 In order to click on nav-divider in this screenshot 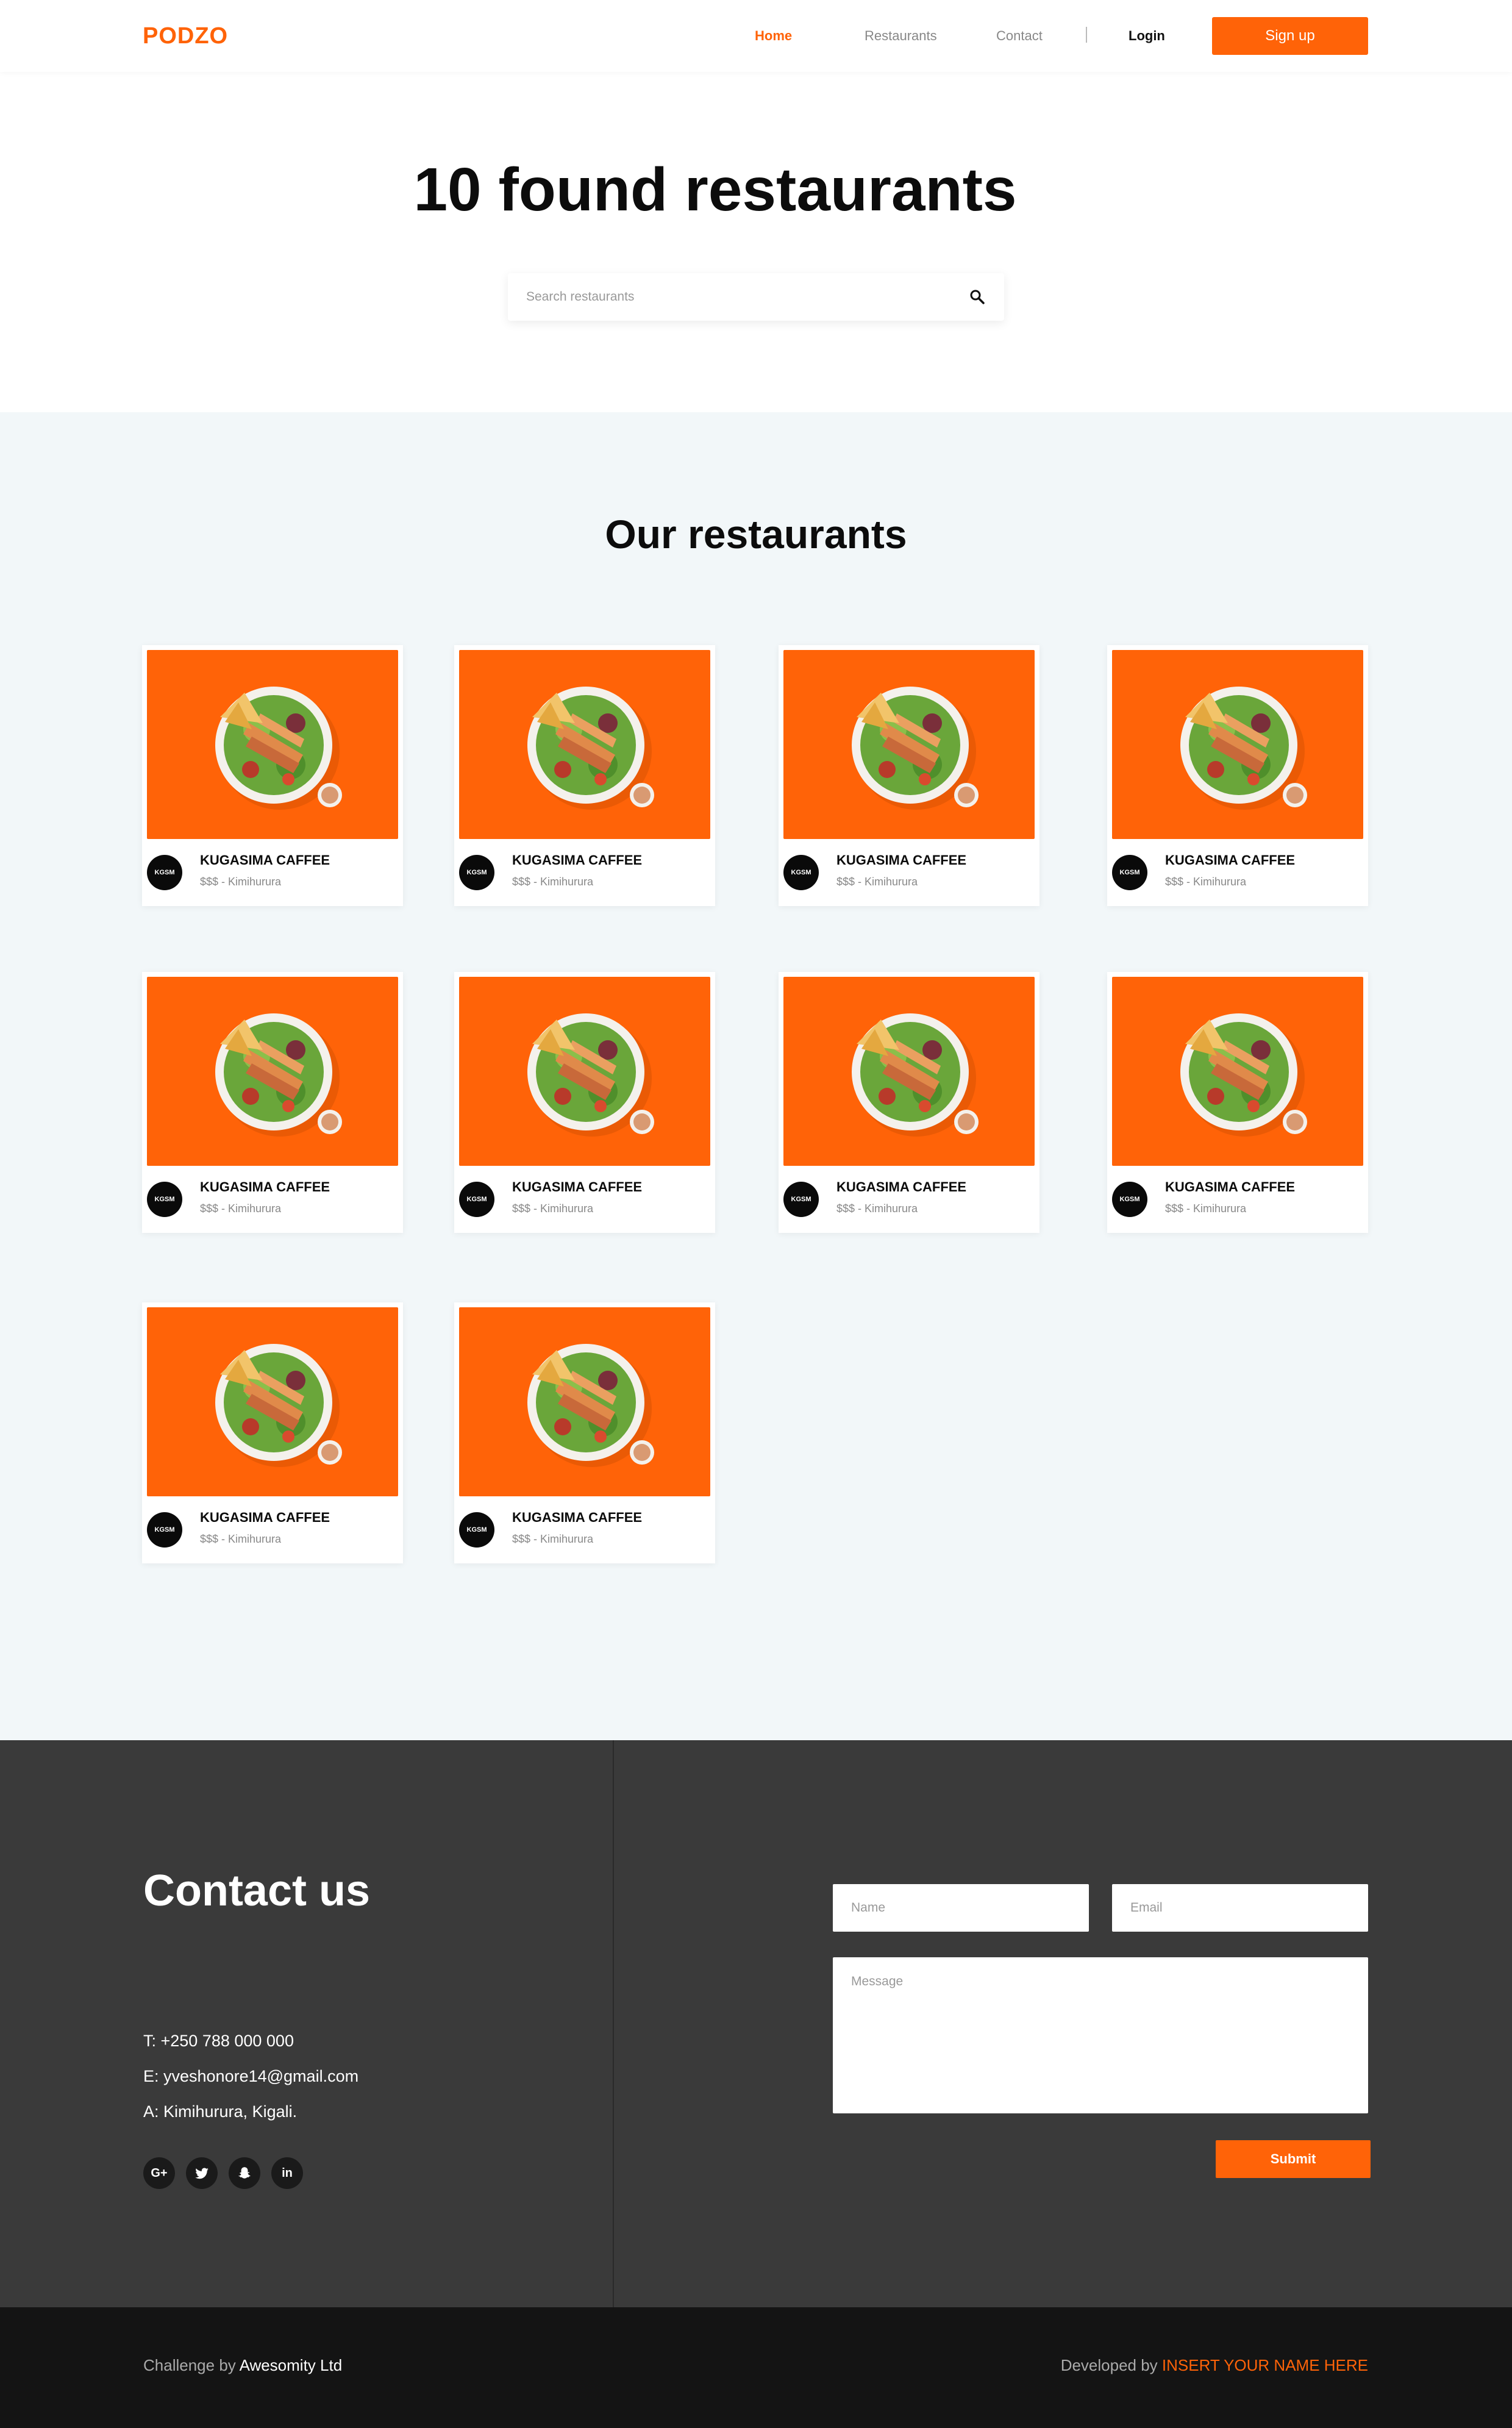, I will do `click(1086, 35)`.